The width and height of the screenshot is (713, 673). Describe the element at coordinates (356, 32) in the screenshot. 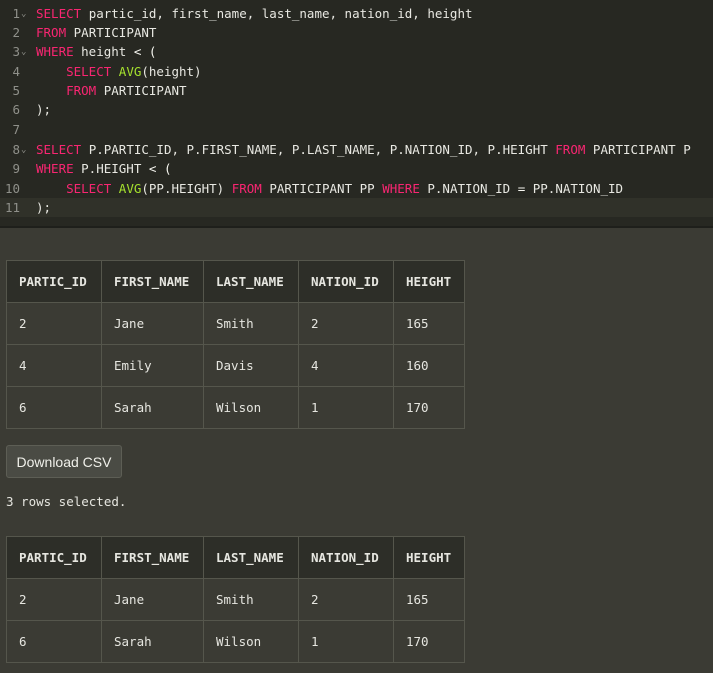

I see `code-line: 2 FROM PARTICIPANT` at that location.